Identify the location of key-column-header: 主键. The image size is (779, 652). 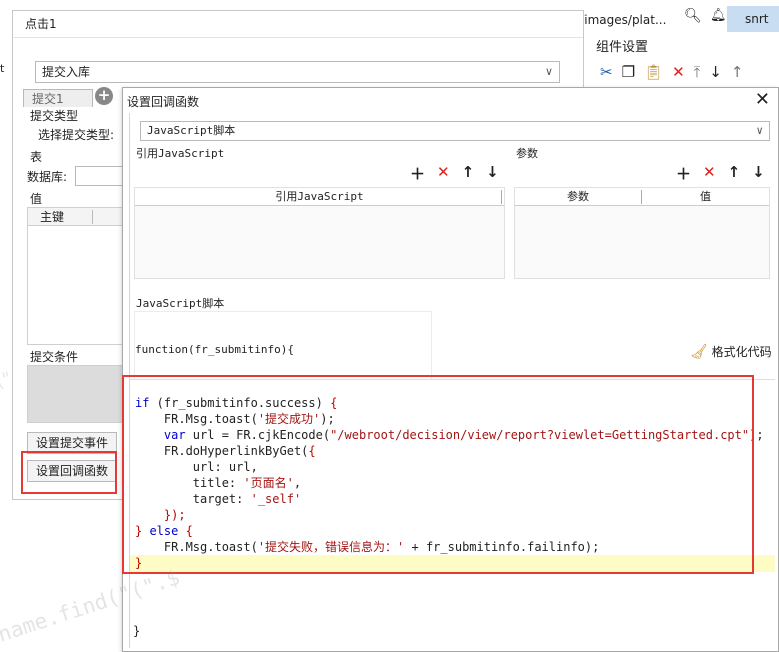
(76, 217).